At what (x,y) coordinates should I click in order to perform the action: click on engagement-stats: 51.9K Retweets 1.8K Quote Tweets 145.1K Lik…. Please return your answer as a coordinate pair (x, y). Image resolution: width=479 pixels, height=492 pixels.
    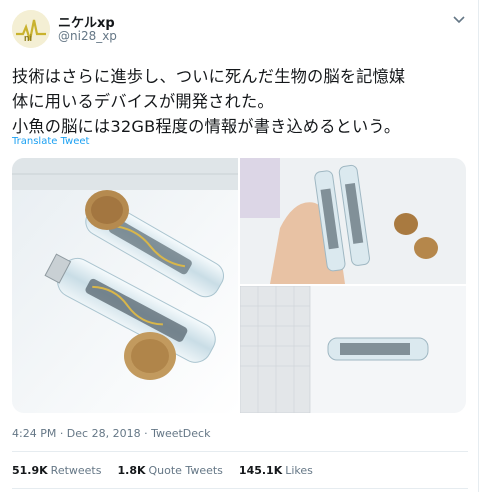
    Looking at the image, I should click on (162, 470).